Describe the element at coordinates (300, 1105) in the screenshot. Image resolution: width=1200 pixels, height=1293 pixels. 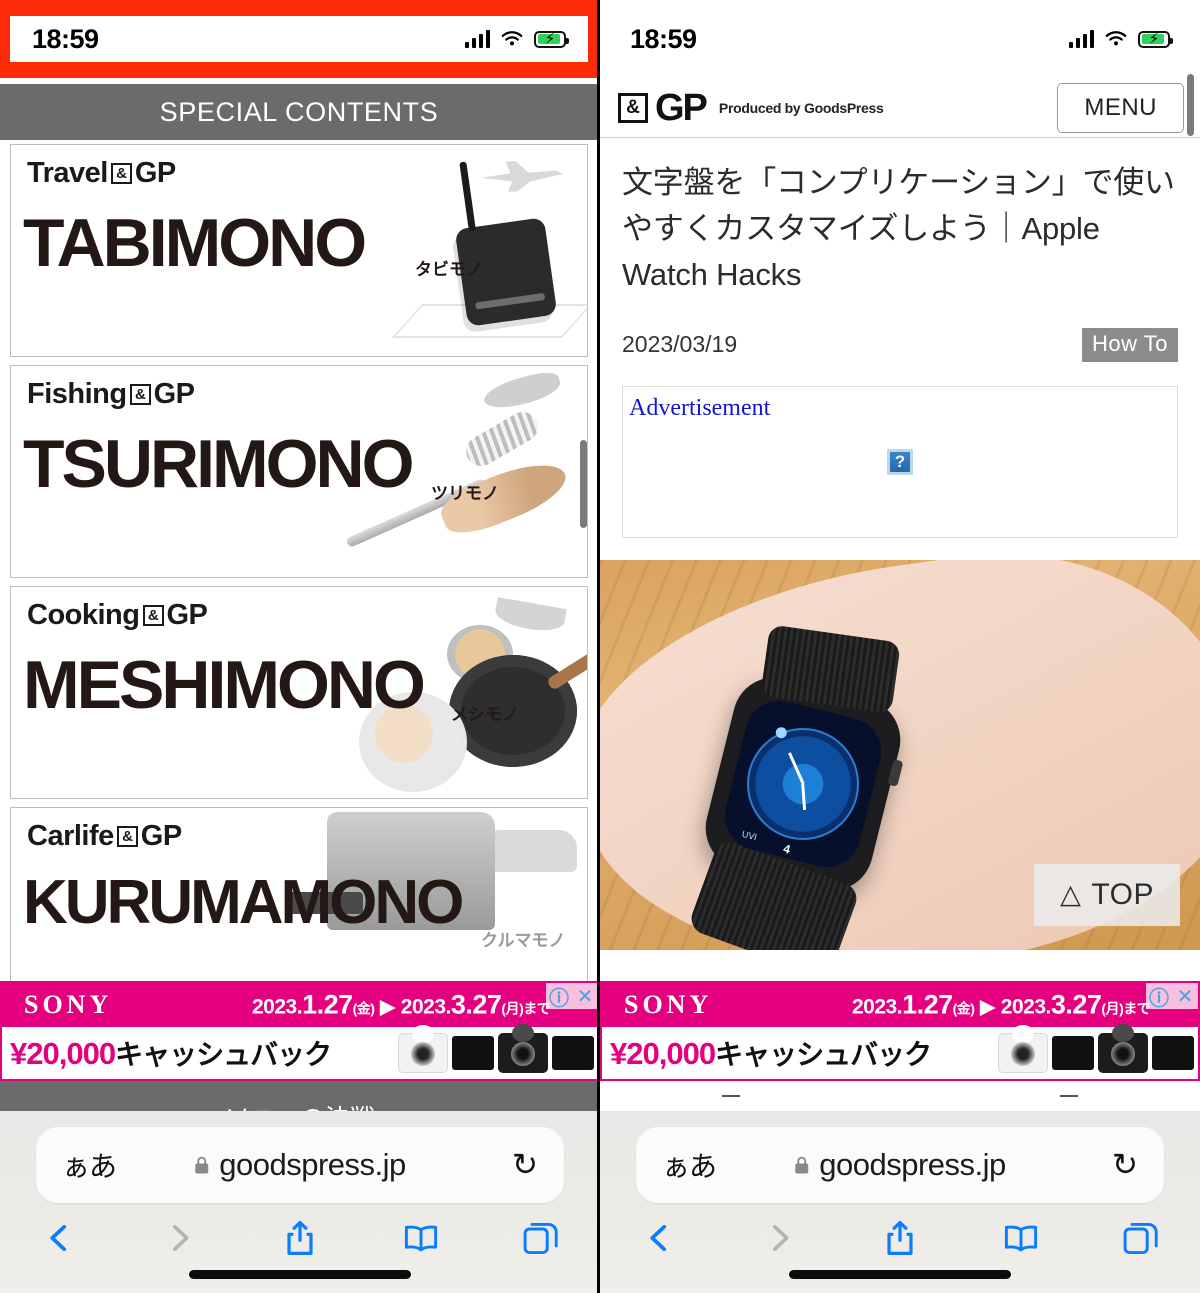
I see `cut-off-text: ソニーの決戦` at that location.